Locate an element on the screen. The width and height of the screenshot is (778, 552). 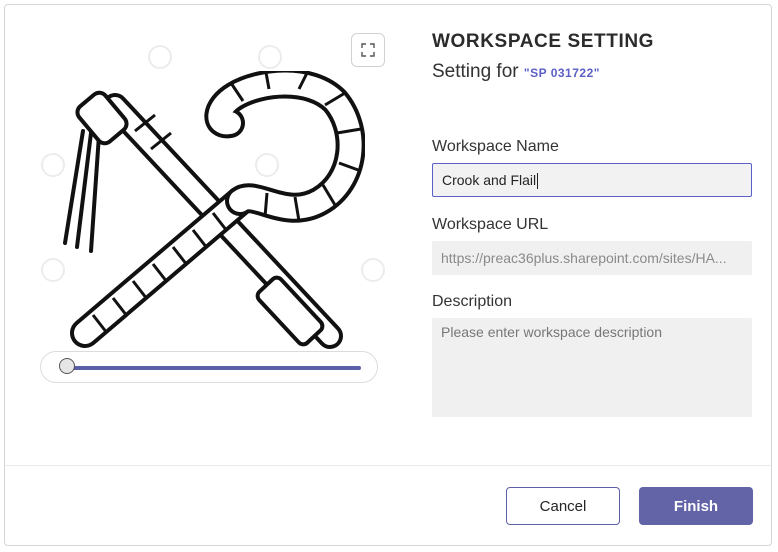
slider-track is located at coordinates (214, 368).